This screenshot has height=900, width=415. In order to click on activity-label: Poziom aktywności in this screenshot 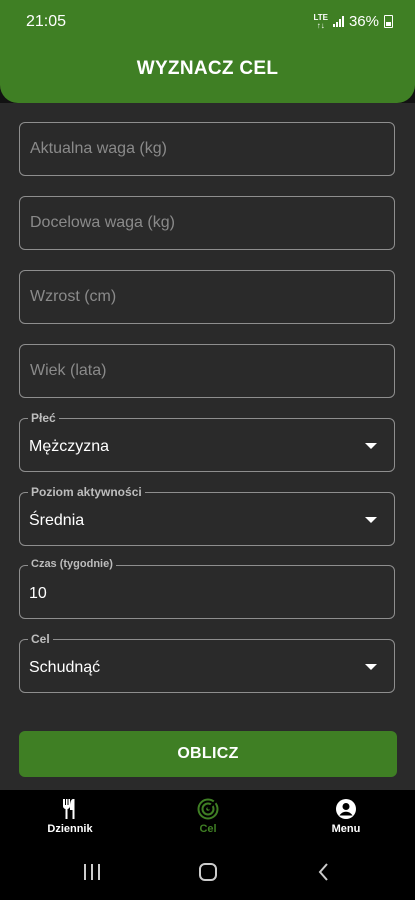, I will do `click(86, 492)`.